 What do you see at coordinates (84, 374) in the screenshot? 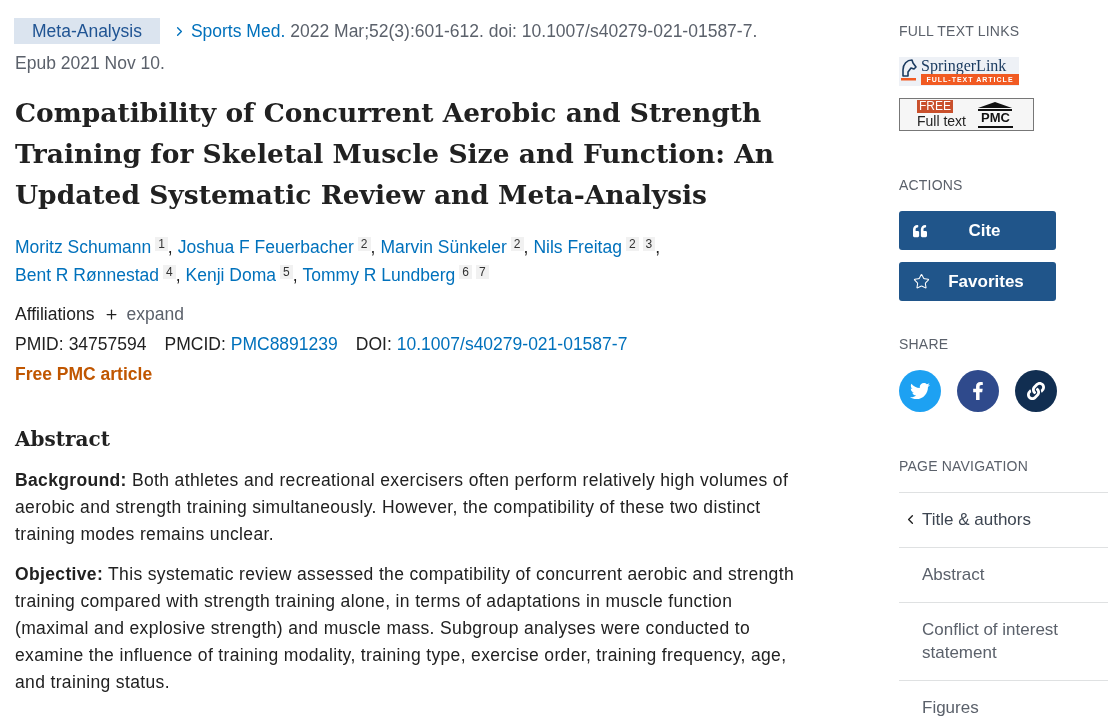
I see `free-pmc-label: Free PMC article` at bounding box center [84, 374].